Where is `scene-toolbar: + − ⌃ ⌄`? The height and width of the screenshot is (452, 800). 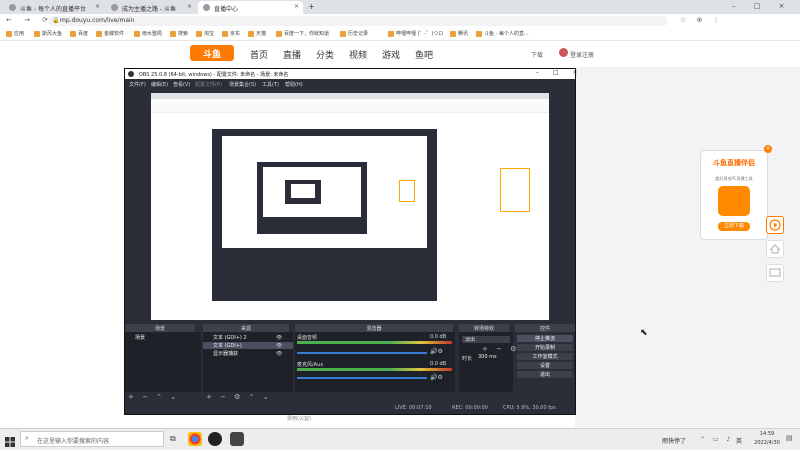 scene-toolbar: + − ⌃ ⌄ is located at coordinates (153, 397).